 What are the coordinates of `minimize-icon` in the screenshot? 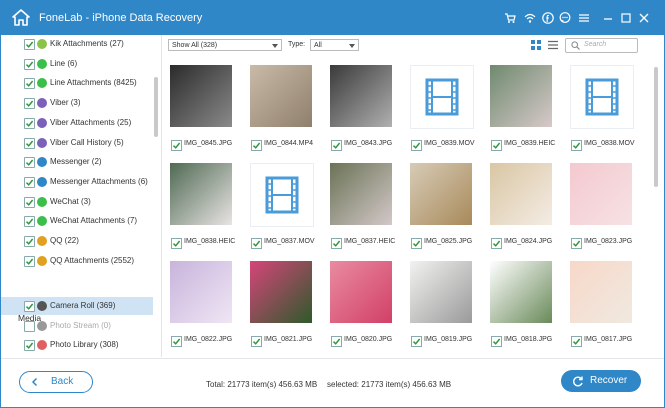 It's located at (608, 18).